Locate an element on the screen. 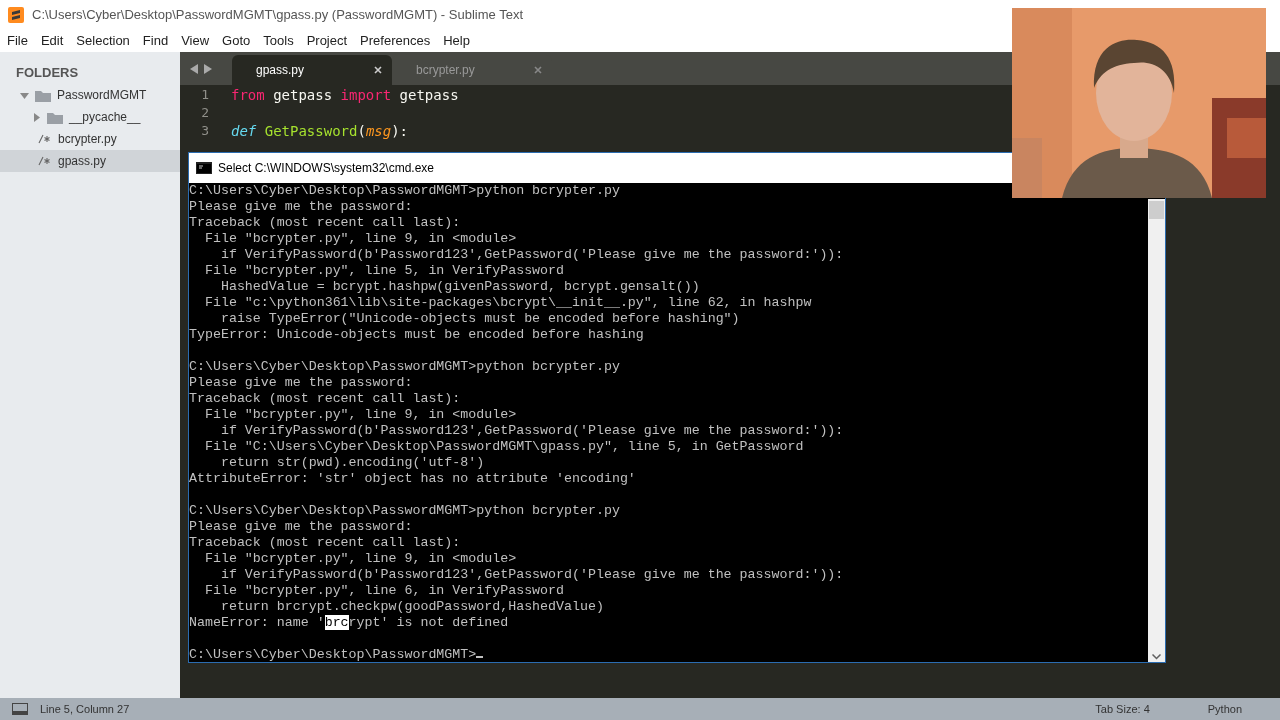 This screenshot has height=720, width=1280. panel-icon is located at coordinates (20, 709).